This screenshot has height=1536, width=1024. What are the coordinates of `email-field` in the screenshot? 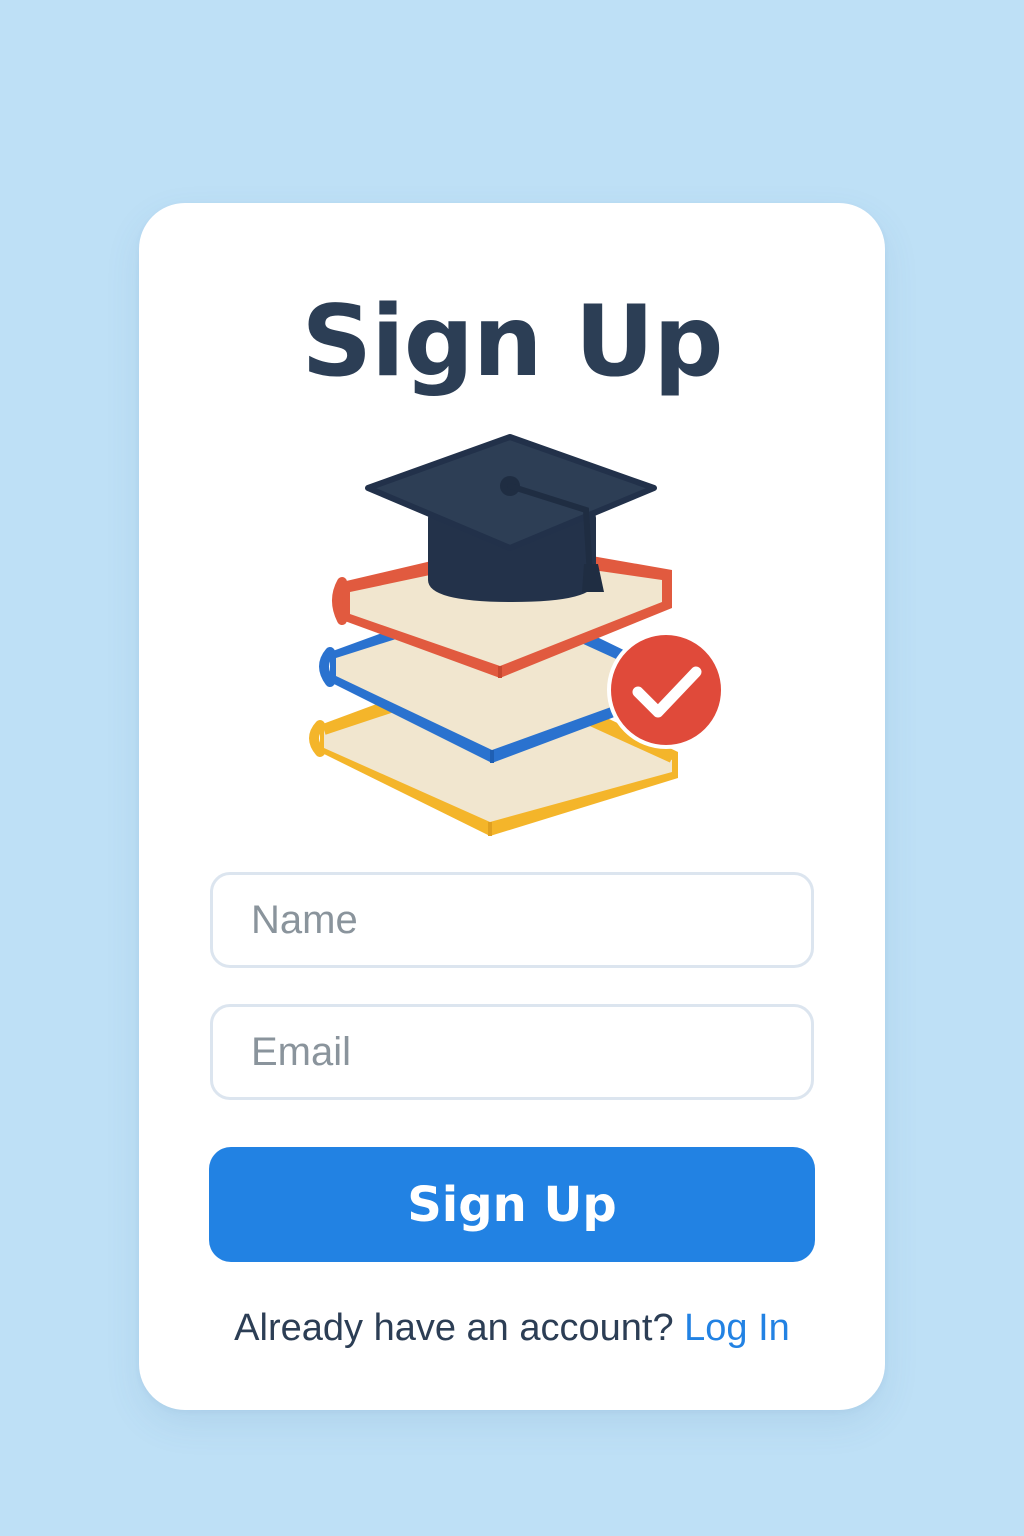 It's located at (512, 1052).